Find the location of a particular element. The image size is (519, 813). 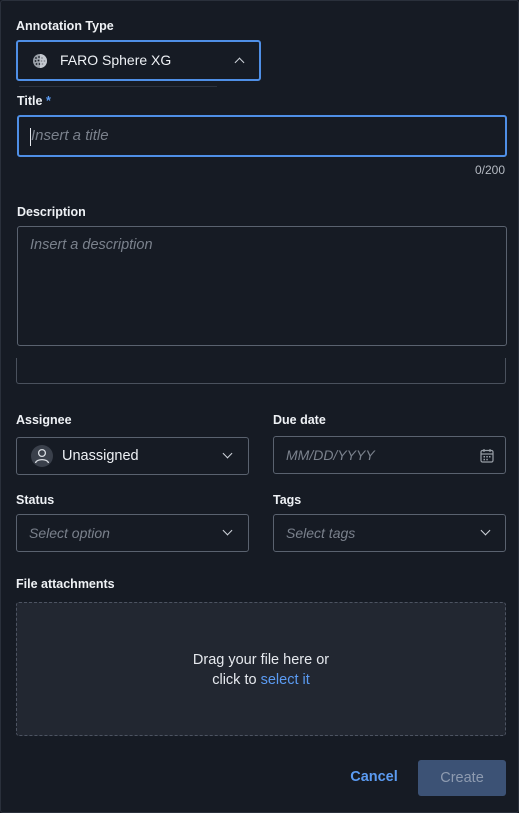

assignee-label: Assignee is located at coordinates (44, 420).